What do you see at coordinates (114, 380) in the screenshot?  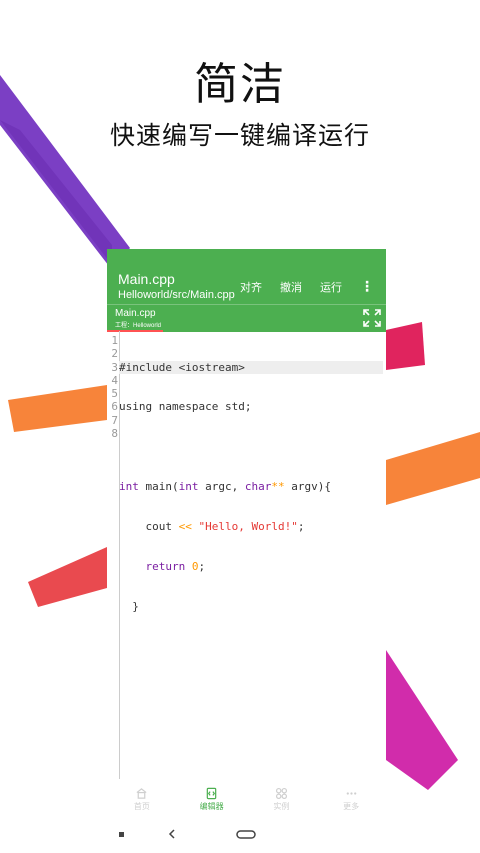 I see `line-number: 4` at bounding box center [114, 380].